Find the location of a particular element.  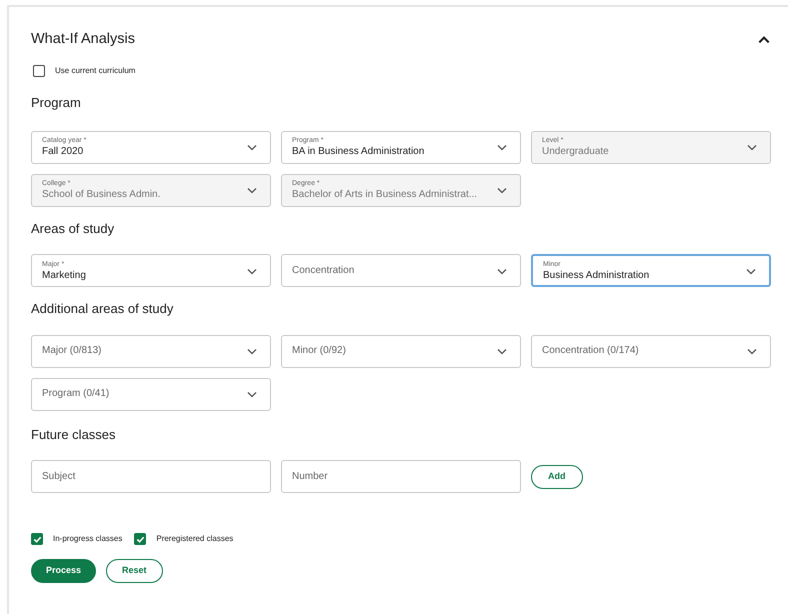

checkbox-label: In-progress classes is located at coordinates (87, 539).